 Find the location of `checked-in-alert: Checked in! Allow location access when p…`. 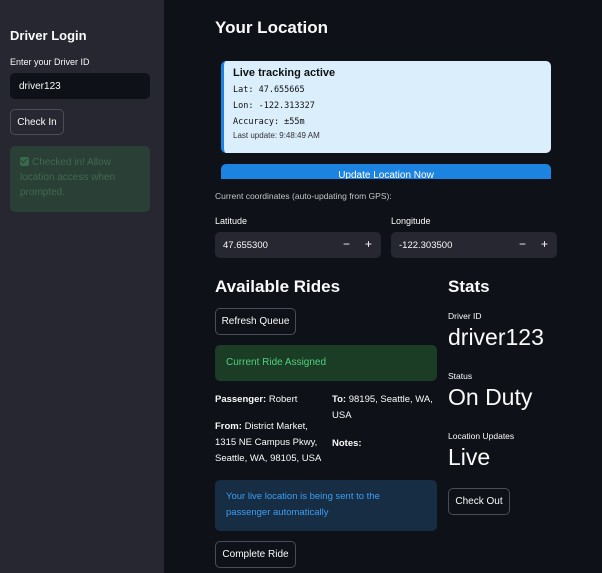

checked-in-alert: Checked in! Allow location access when p… is located at coordinates (80, 179).